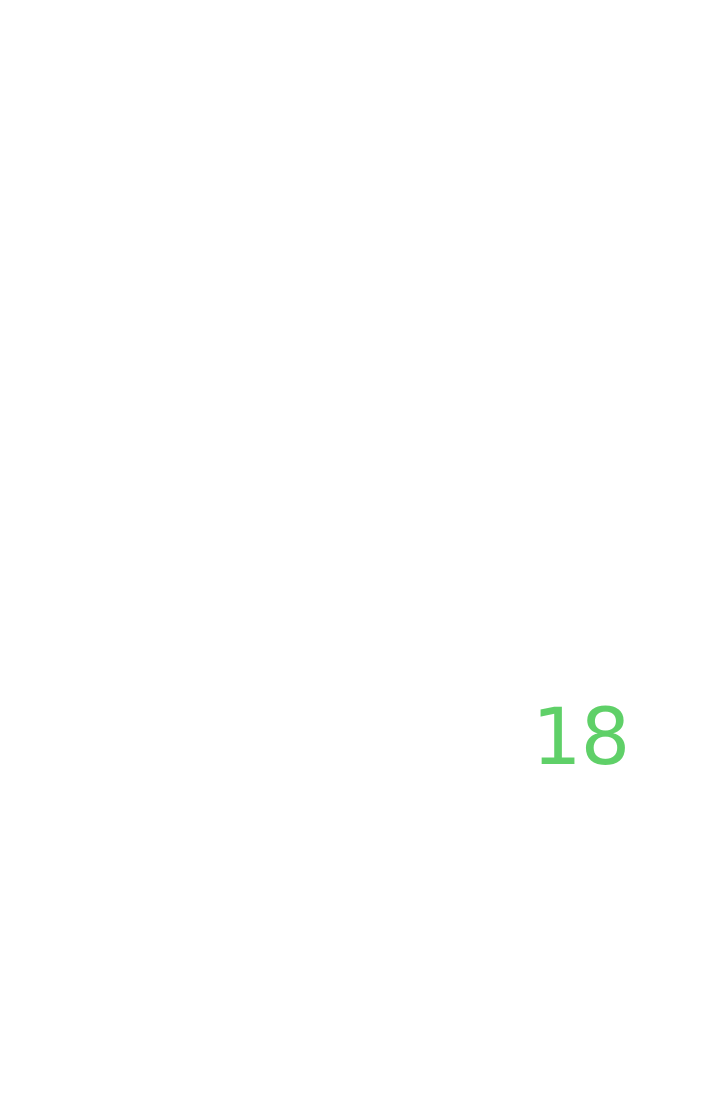 The height and width of the screenshot is (1104, 702). Describe the element at coordinates (581, 738) in the screenshot. I see `number-display: 18` at that location.